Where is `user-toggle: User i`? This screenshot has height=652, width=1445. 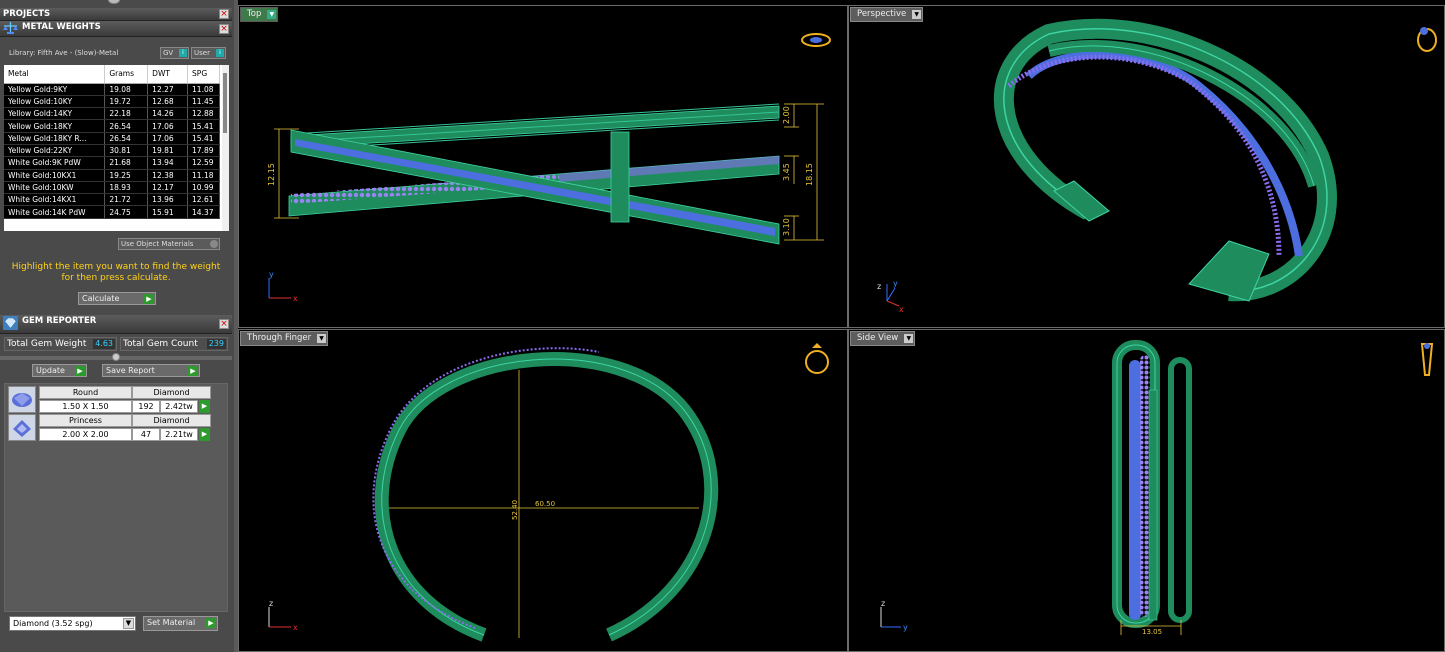
user-toggle: User i is located at coordinates (208, 53).